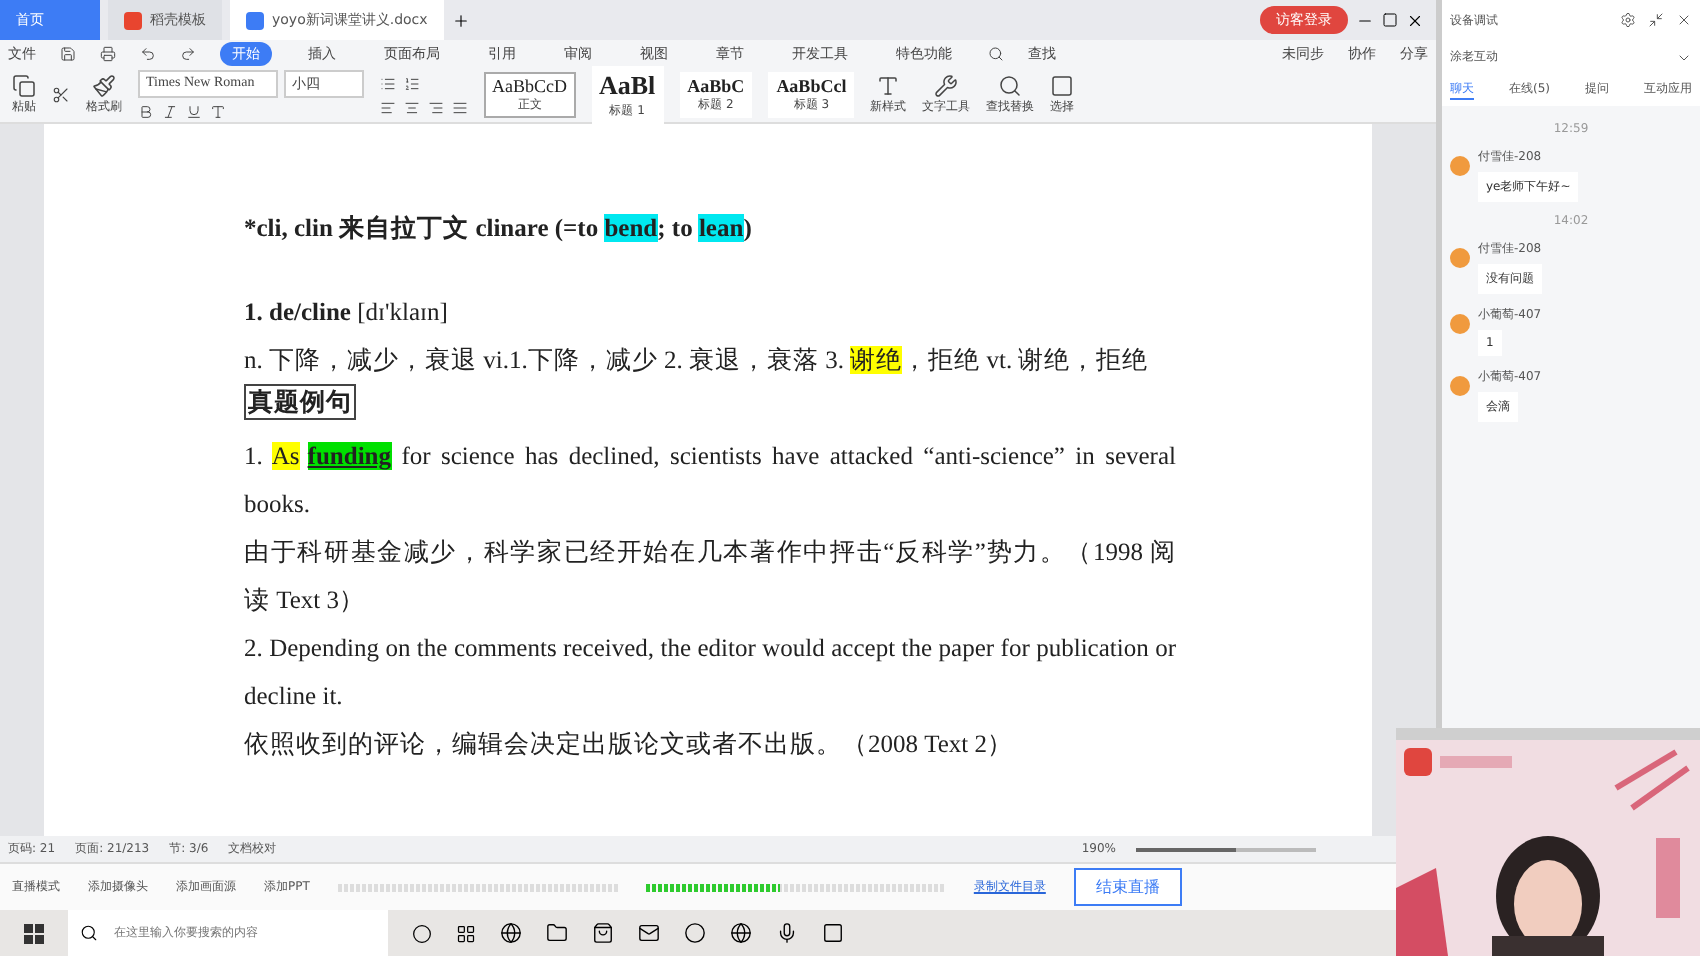 The width and height of the screenshot is (1700, 956). I want to click on save-icon, so click(68, 54).